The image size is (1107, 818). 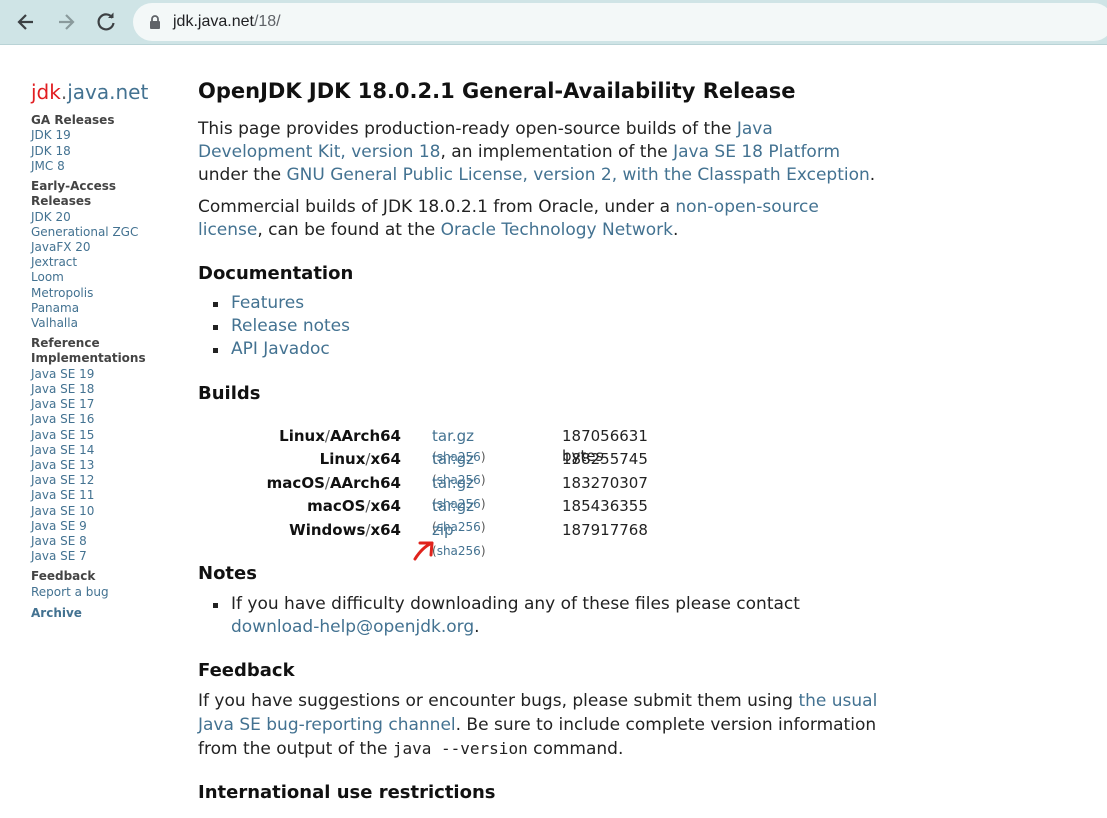 I want to click on sidebar-item-generational-zgc: Generational ZGC, so click(x=101, y=232).